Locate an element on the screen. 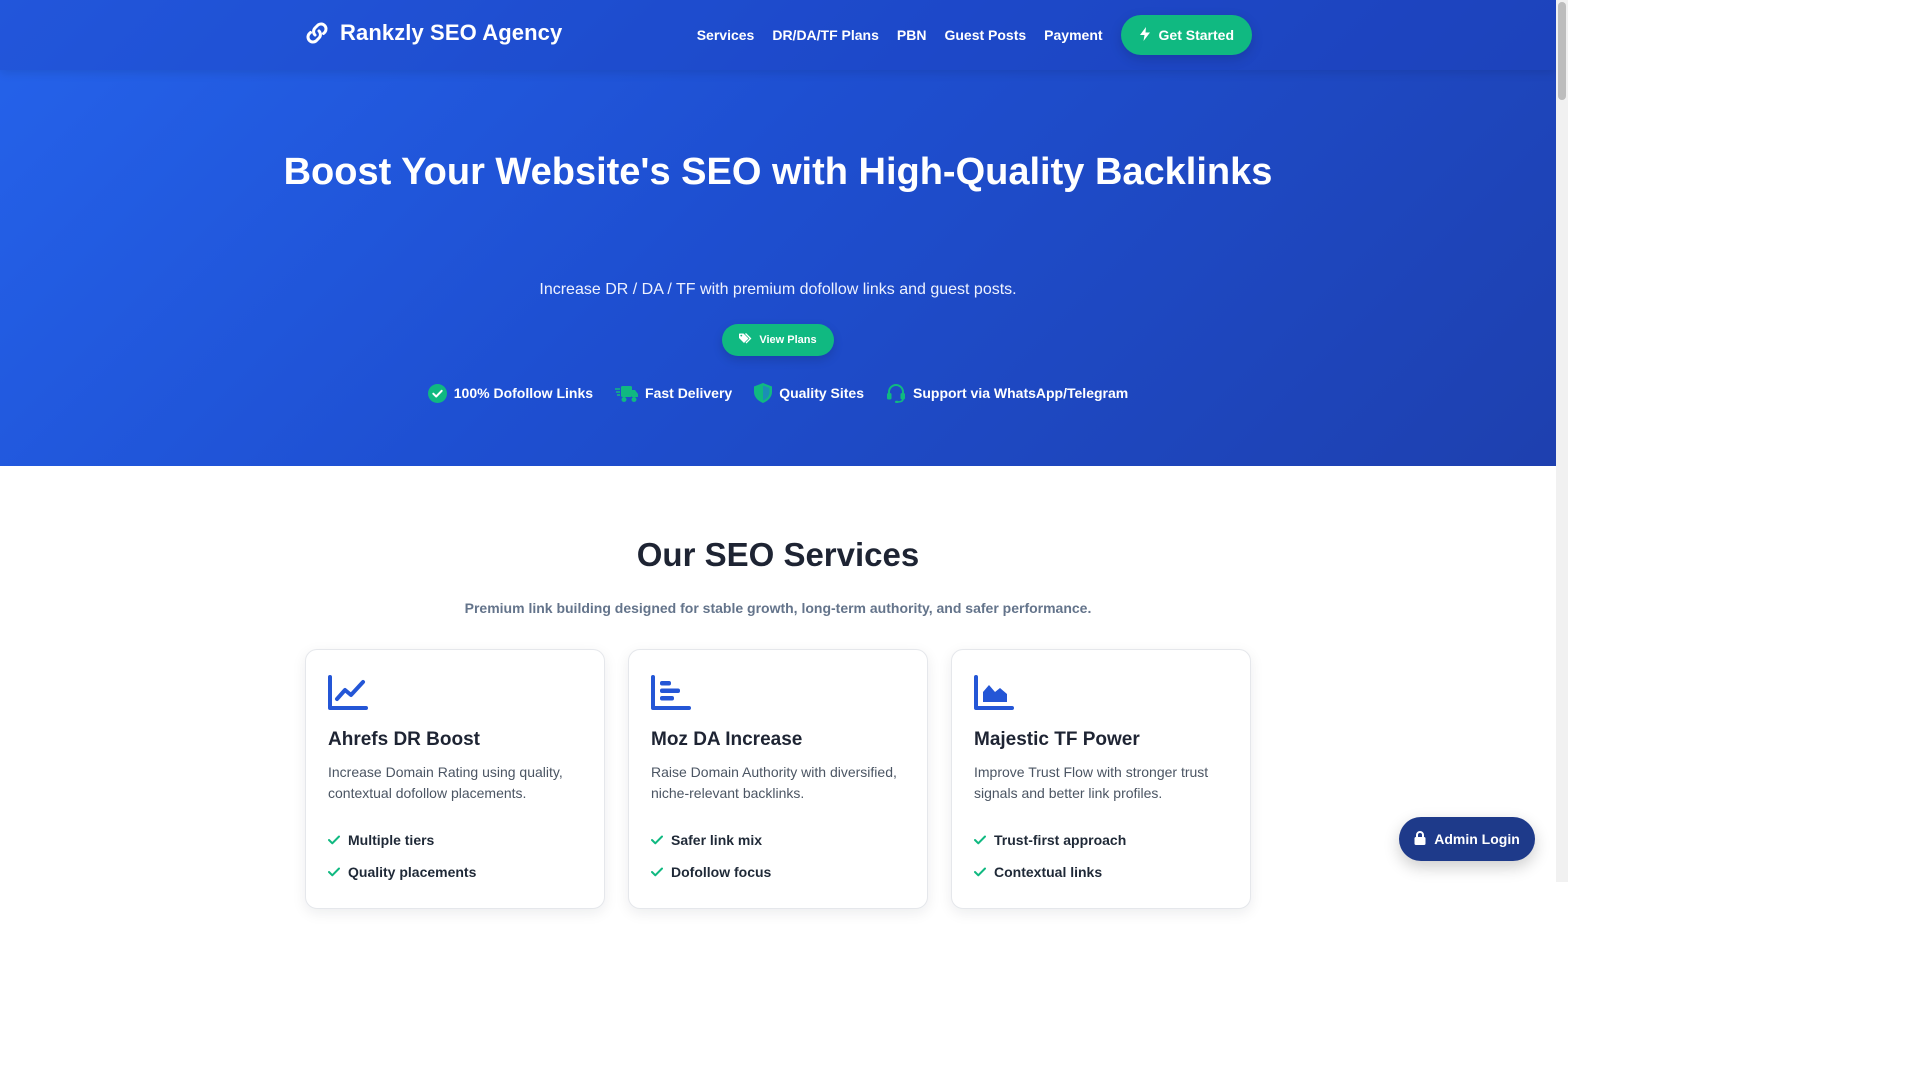  list-item-label: Trust-first approach is located at coordinates (1060, 840).